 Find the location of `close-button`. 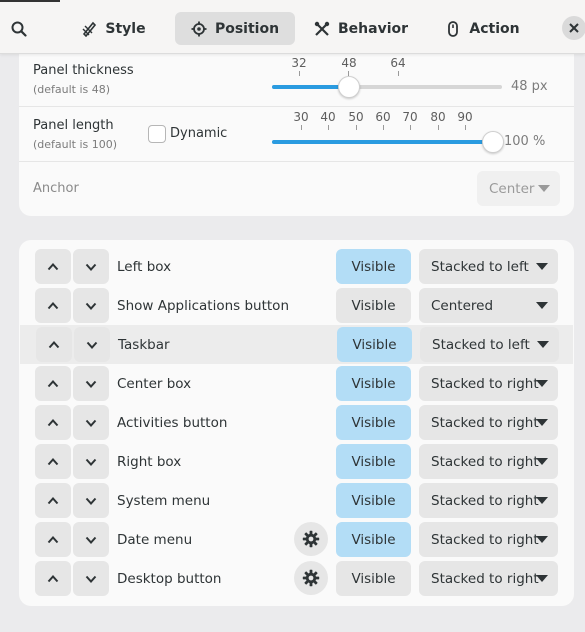

close-button is located at coordinates (573, 28).